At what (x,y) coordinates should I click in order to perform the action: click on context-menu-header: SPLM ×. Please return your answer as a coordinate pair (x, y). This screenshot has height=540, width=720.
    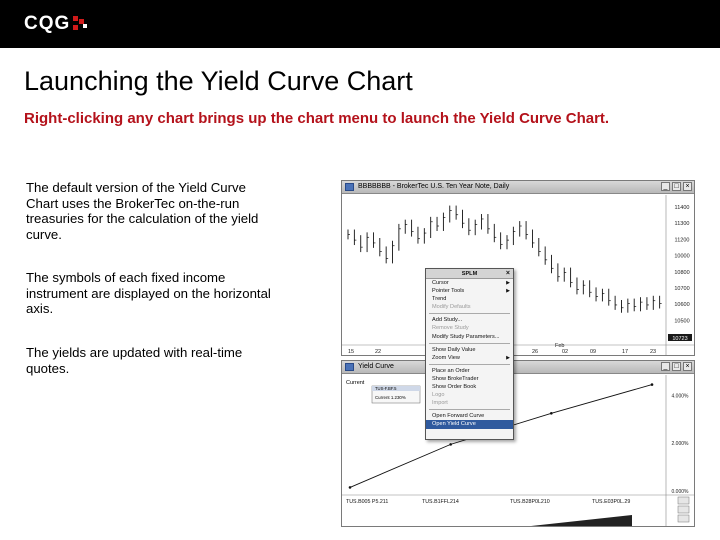
    Looking at the image, I should click on (469, 274).